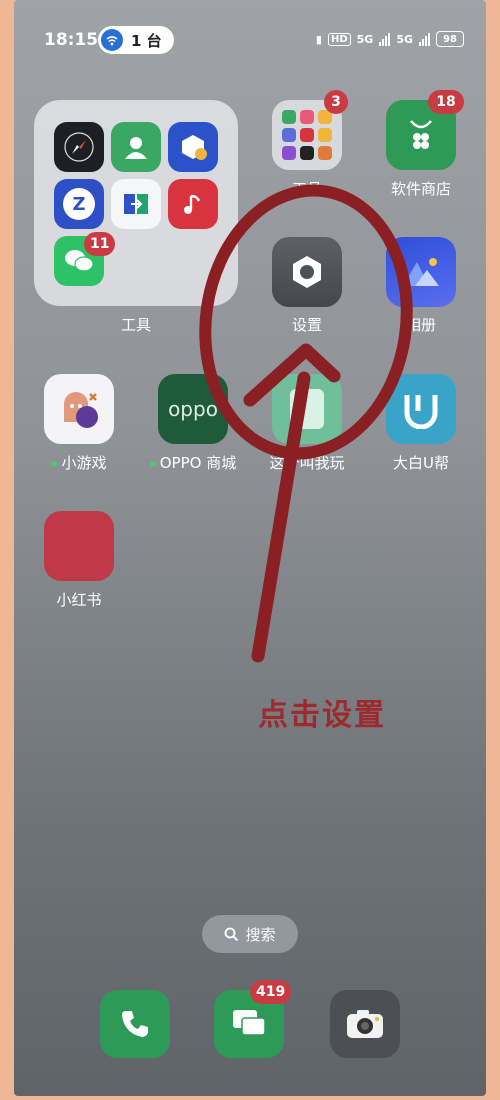  Describe the element at coordinates (146, 40) in the screenshot. I see `cast-count: 1 台` at that location.